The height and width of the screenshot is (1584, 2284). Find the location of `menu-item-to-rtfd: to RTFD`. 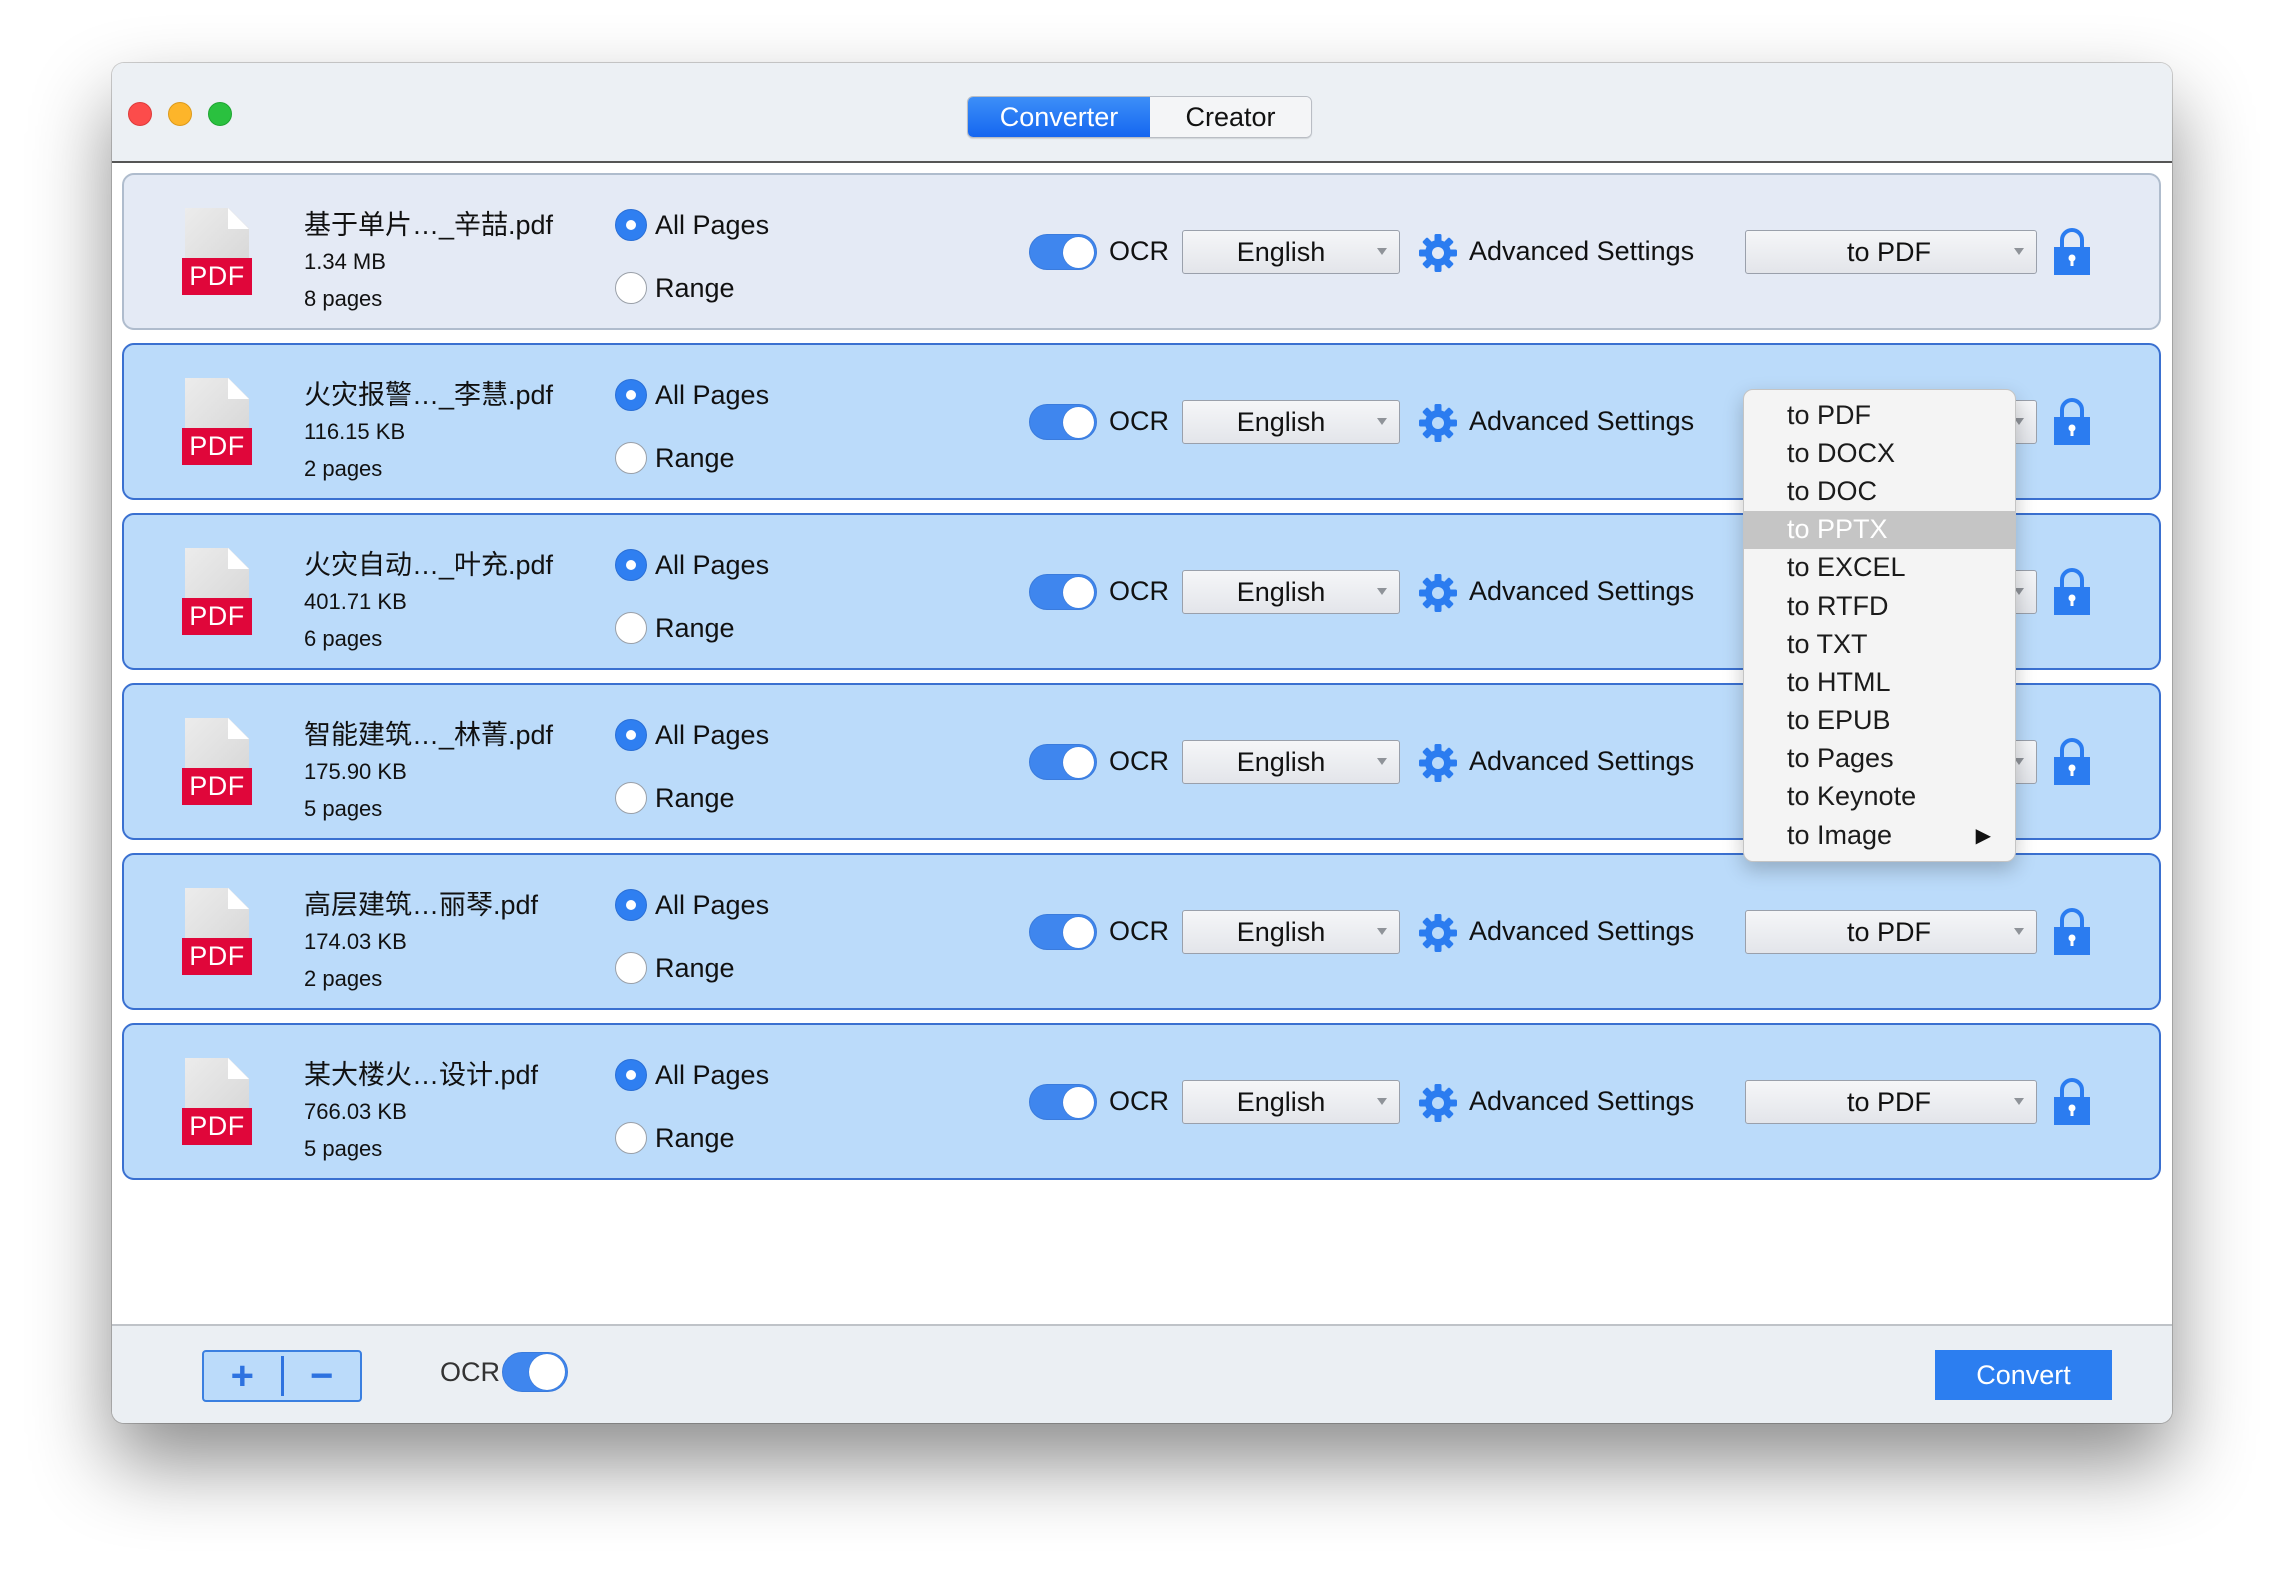

menu-item-to-rtfd: to RTFD is located at coordinates (1879, 606).